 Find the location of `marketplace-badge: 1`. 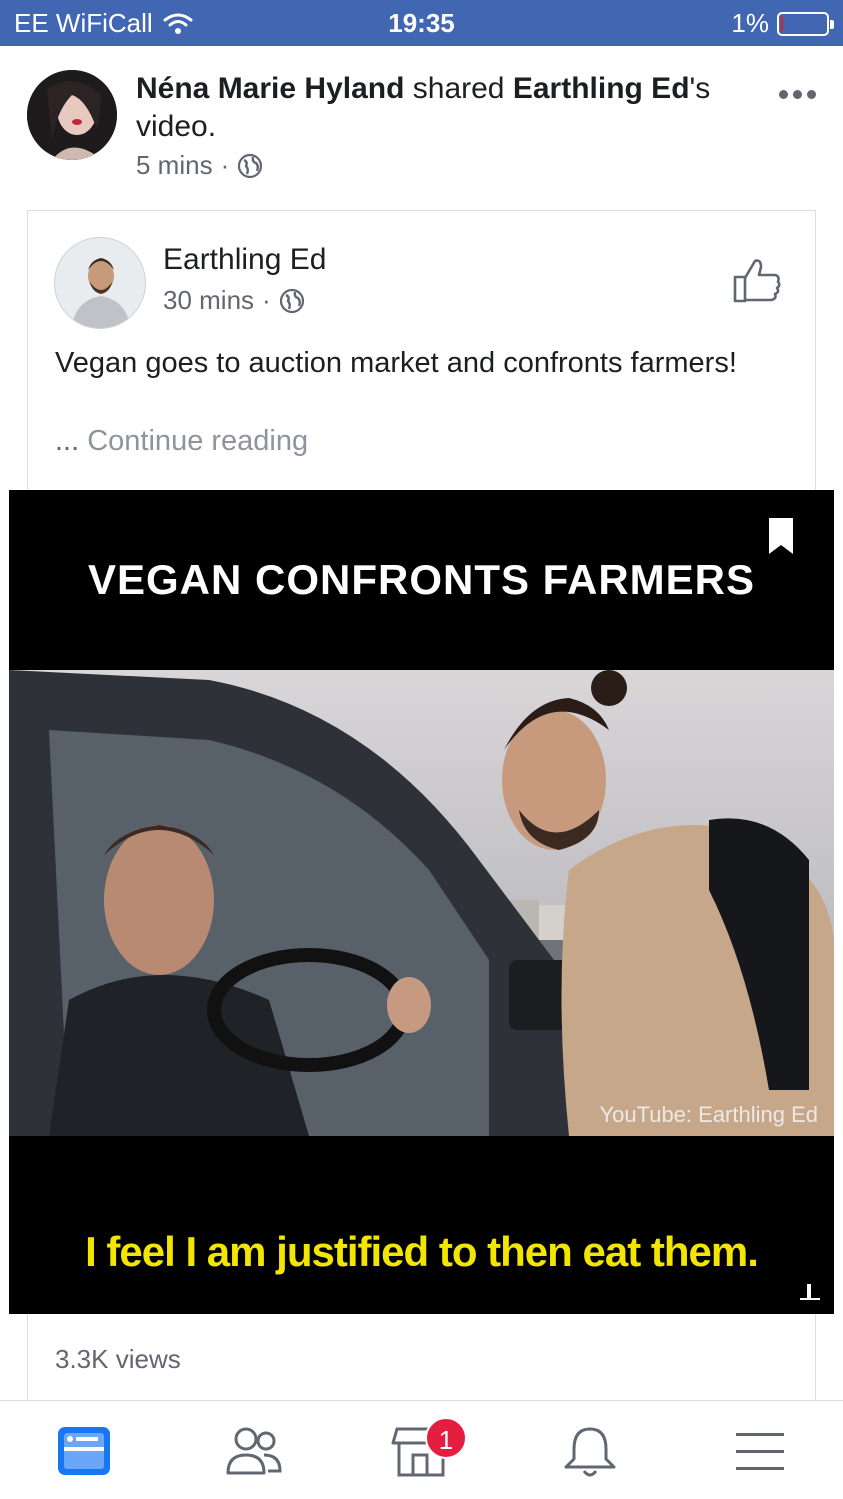

marketplace-badge: 1 is located at coordinates (446, 1438).